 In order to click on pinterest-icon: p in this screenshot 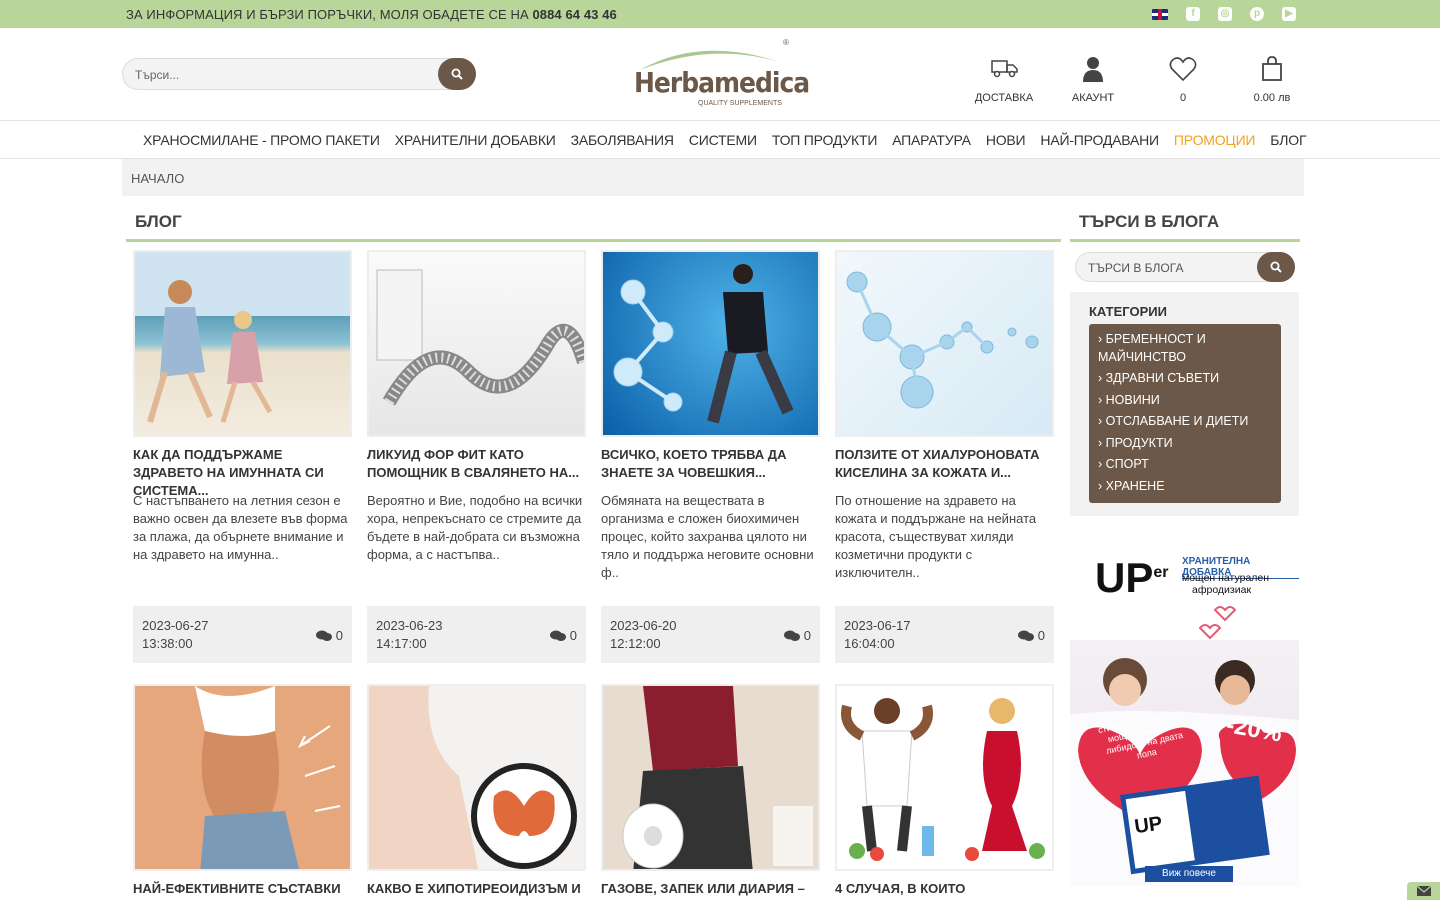, I will do `click(1257, 14)`.